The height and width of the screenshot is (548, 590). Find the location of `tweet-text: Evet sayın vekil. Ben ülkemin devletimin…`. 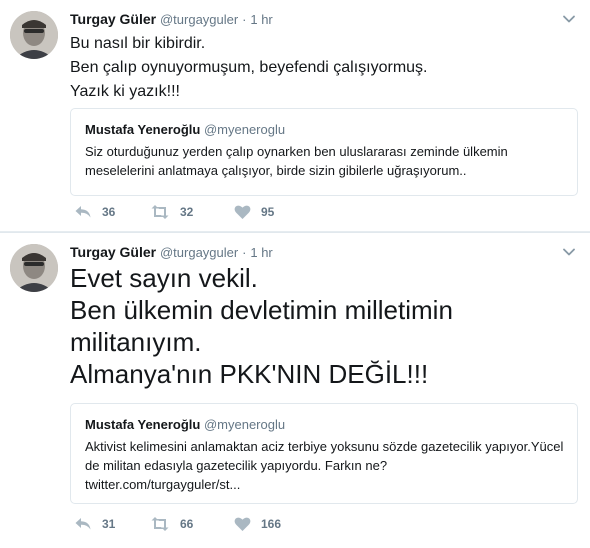

tweet-text: Evet sayın vekil. Ben ülkemin devletimin… is located at coordinates (261, 326).